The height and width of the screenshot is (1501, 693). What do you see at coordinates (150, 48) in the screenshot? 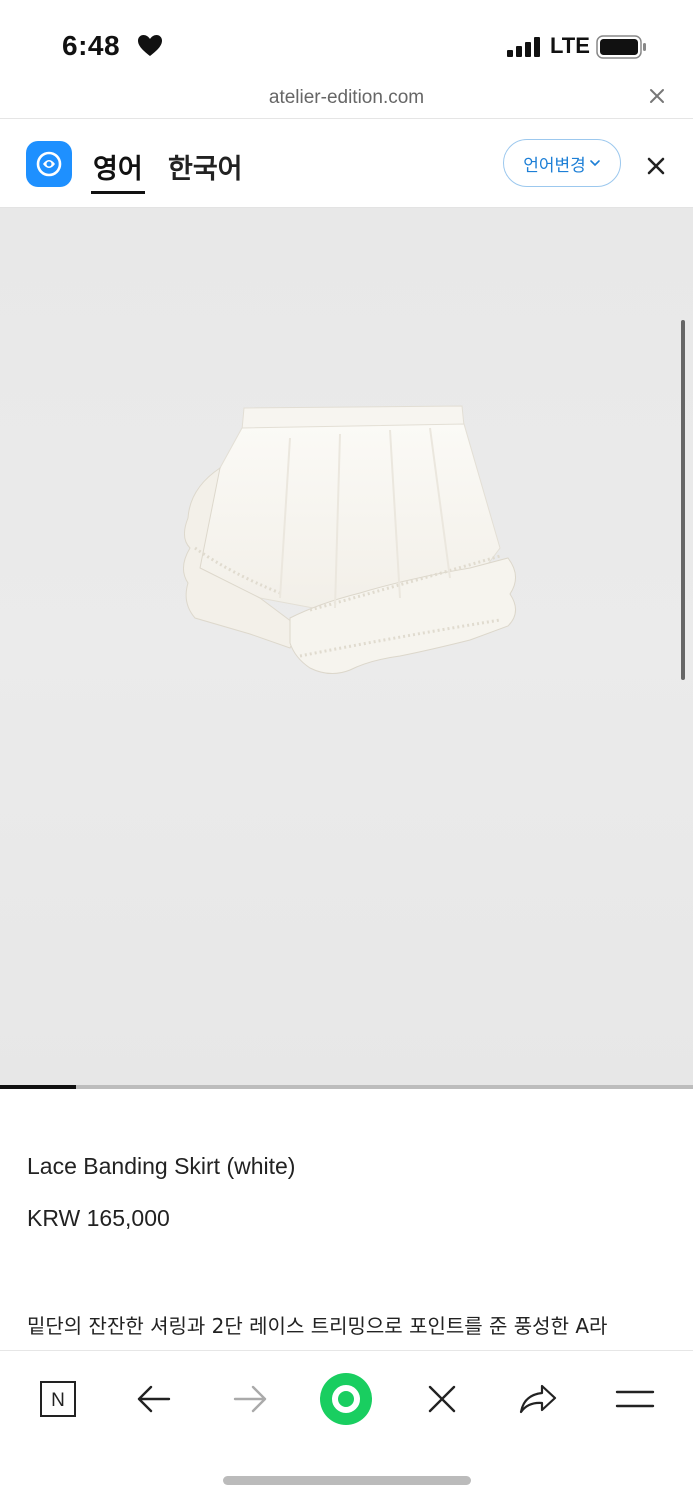
I see `heart-icon` at bounding box center [150, 48].